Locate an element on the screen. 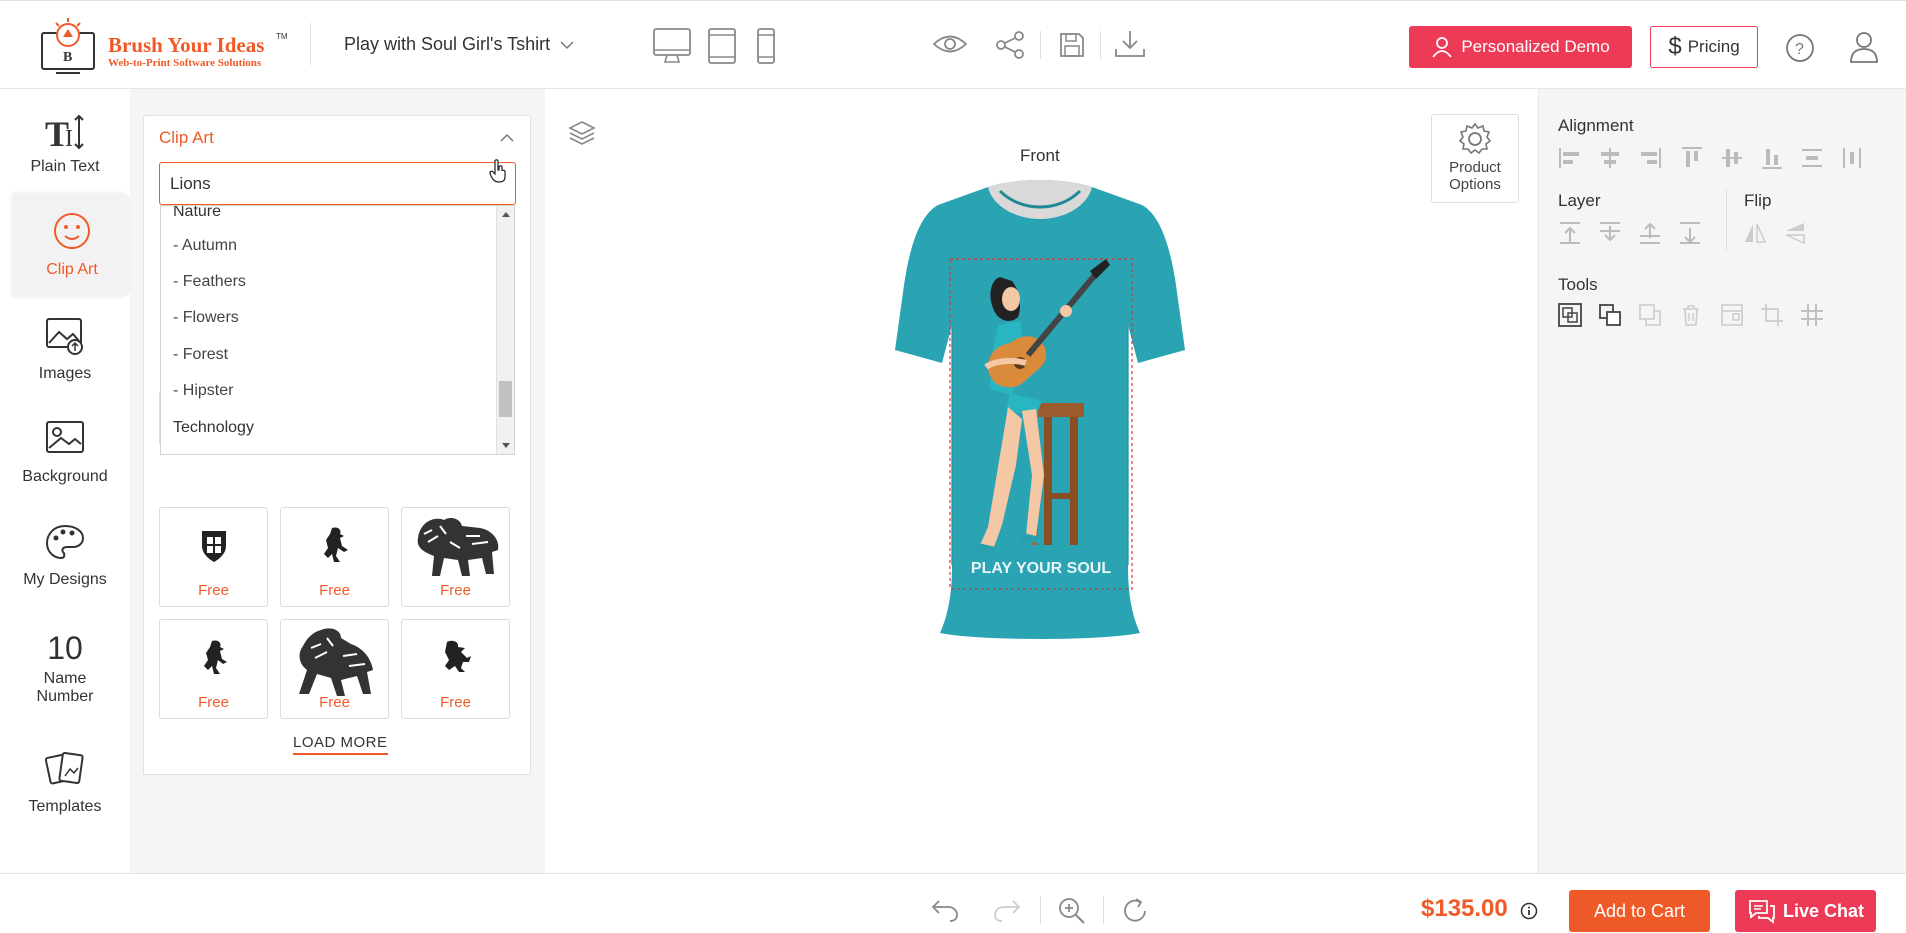  align-center-horizontal-icon is located at coordinates (1610, 158).